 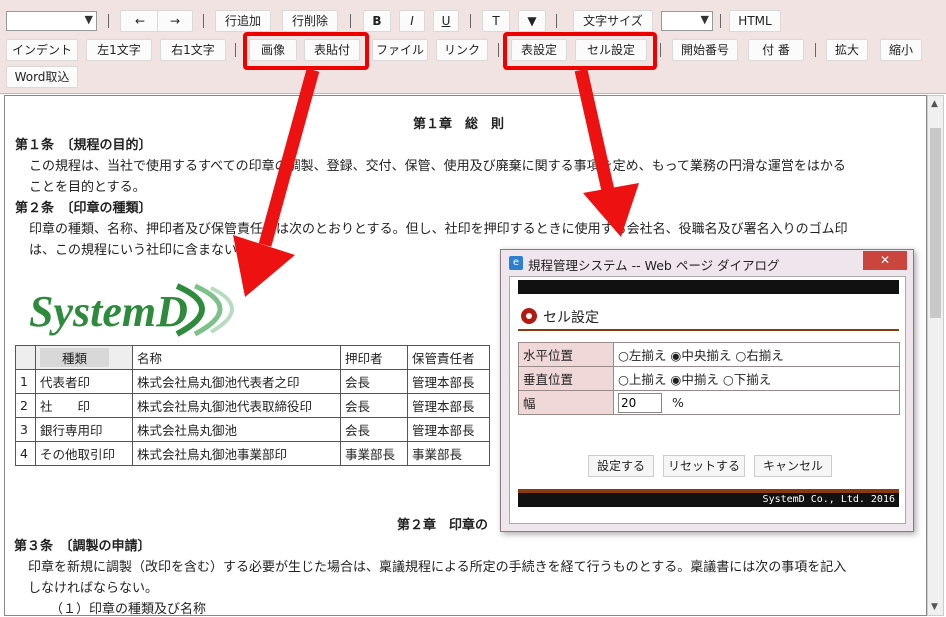 What do you see at coordinates (400, 50) in the screenshot?
I see `file-button: ファイル` at bounding box center [400, 50].